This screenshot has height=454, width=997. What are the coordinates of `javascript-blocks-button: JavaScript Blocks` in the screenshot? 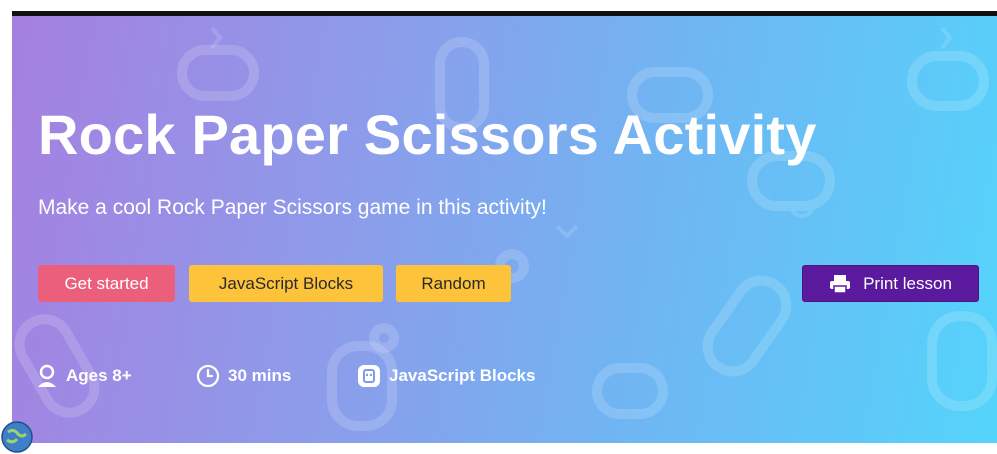 It's located at (286, 283).